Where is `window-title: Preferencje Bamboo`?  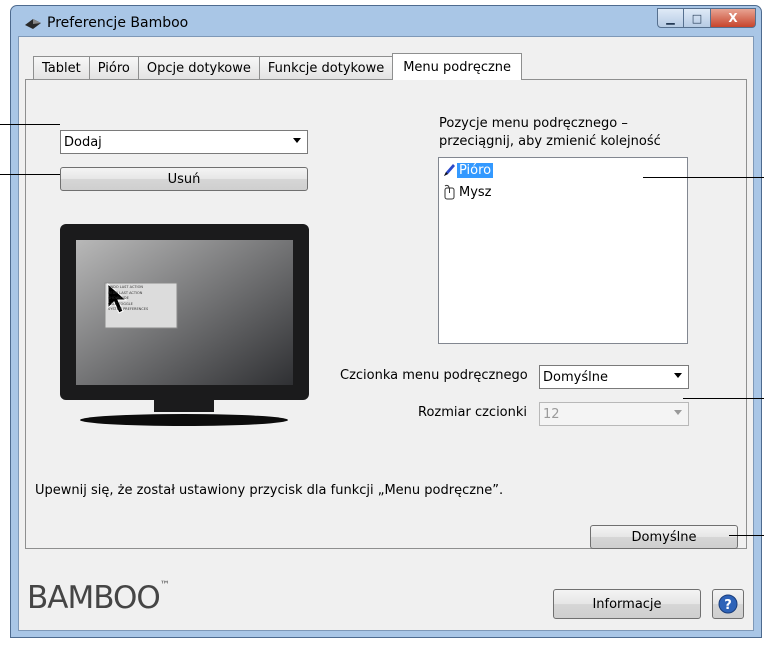 window-title: Preferencje Bamboo is located at coordinates (118, 23).